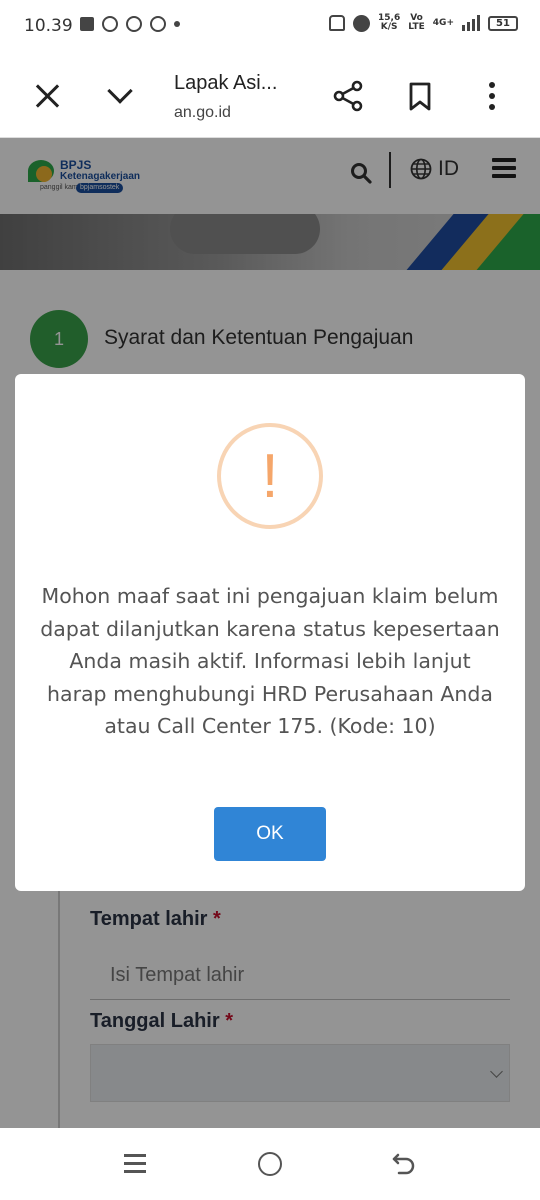 The width and height of the screenshot is (540, 1200). I want to click on alarm-clock-icon, so click(134, 24).